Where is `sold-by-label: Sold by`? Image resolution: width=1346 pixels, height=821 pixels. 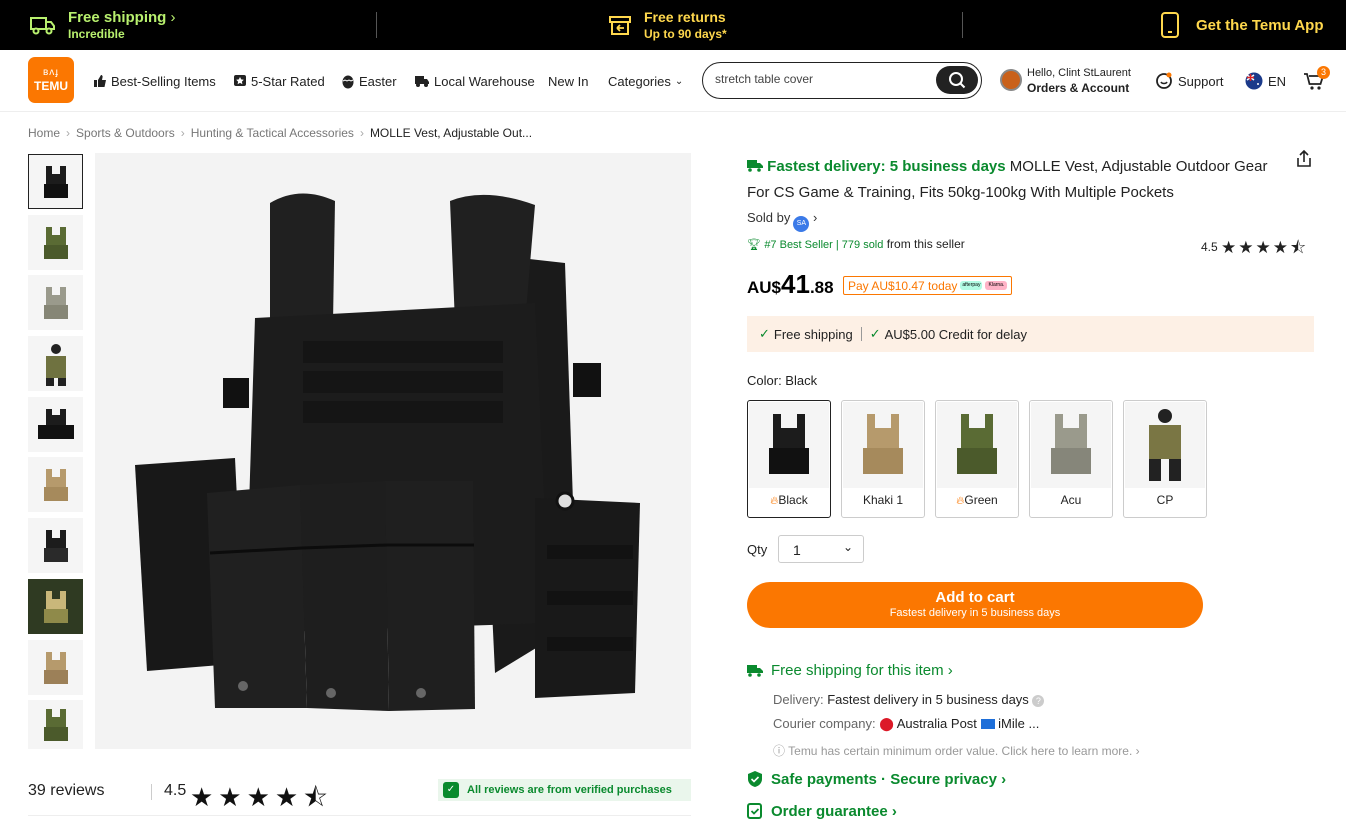
sold-by-label: Sold by is located at coordinates (769, 217).